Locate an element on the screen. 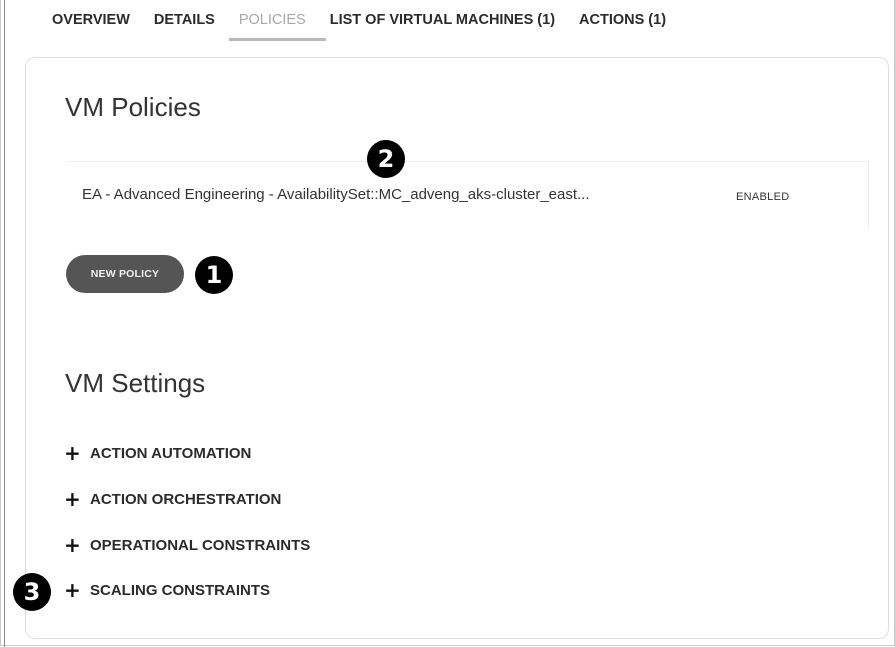  tab-overview: OVERVIEW is located at coordinates (91, 18).